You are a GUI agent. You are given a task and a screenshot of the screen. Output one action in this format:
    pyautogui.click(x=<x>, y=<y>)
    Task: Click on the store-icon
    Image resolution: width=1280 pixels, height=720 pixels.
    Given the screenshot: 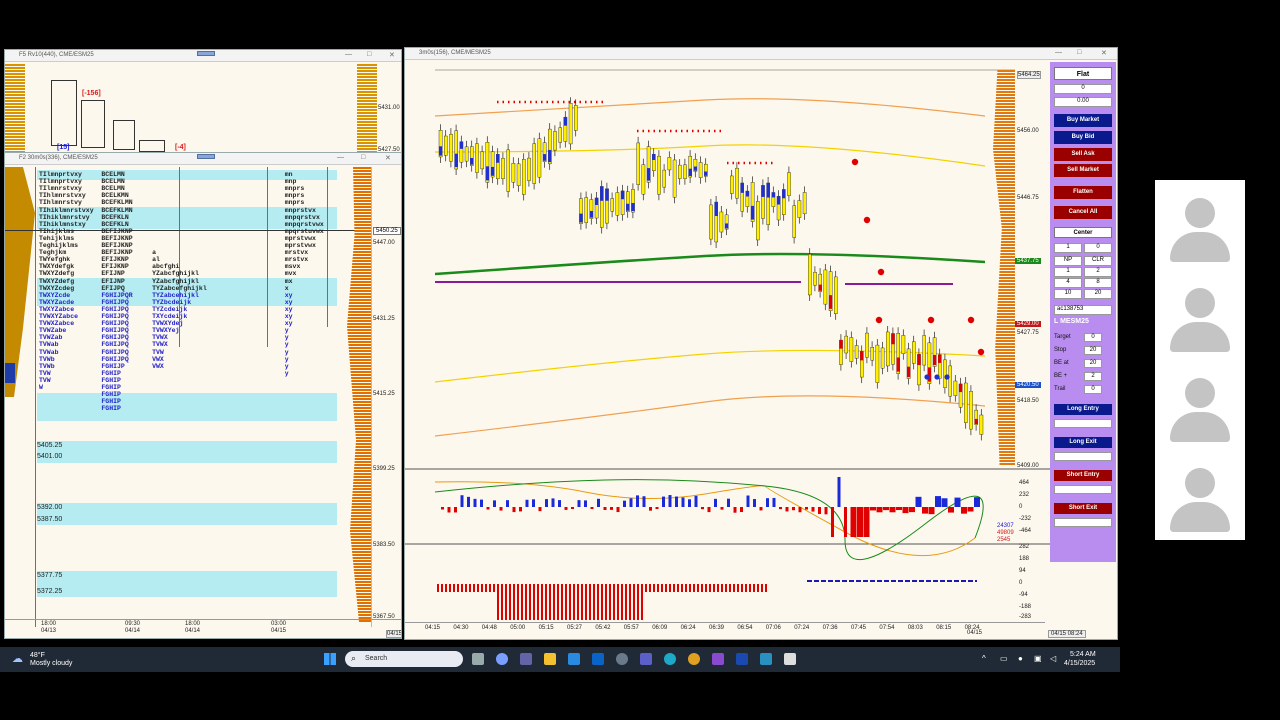 What is the action you would take?
    pyautogui.click(x=574, y=659)
    